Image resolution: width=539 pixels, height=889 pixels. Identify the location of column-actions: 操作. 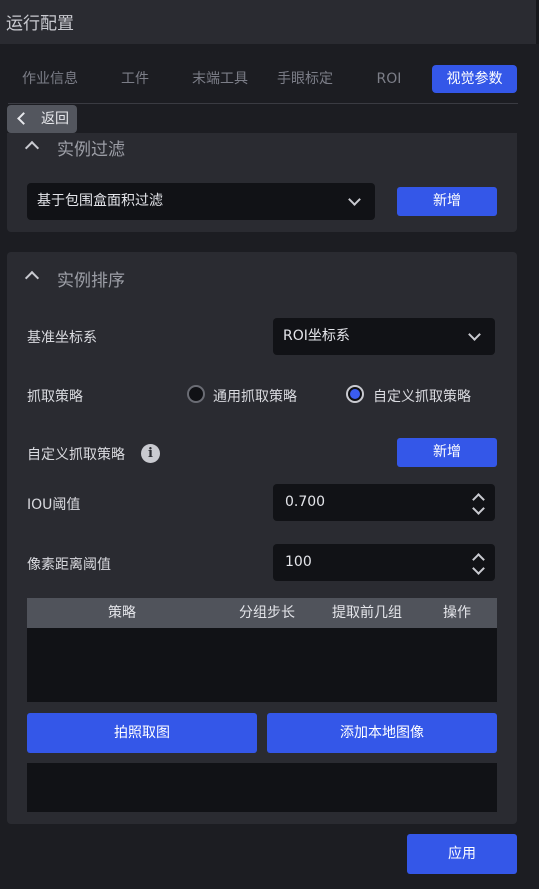
(457, 613).